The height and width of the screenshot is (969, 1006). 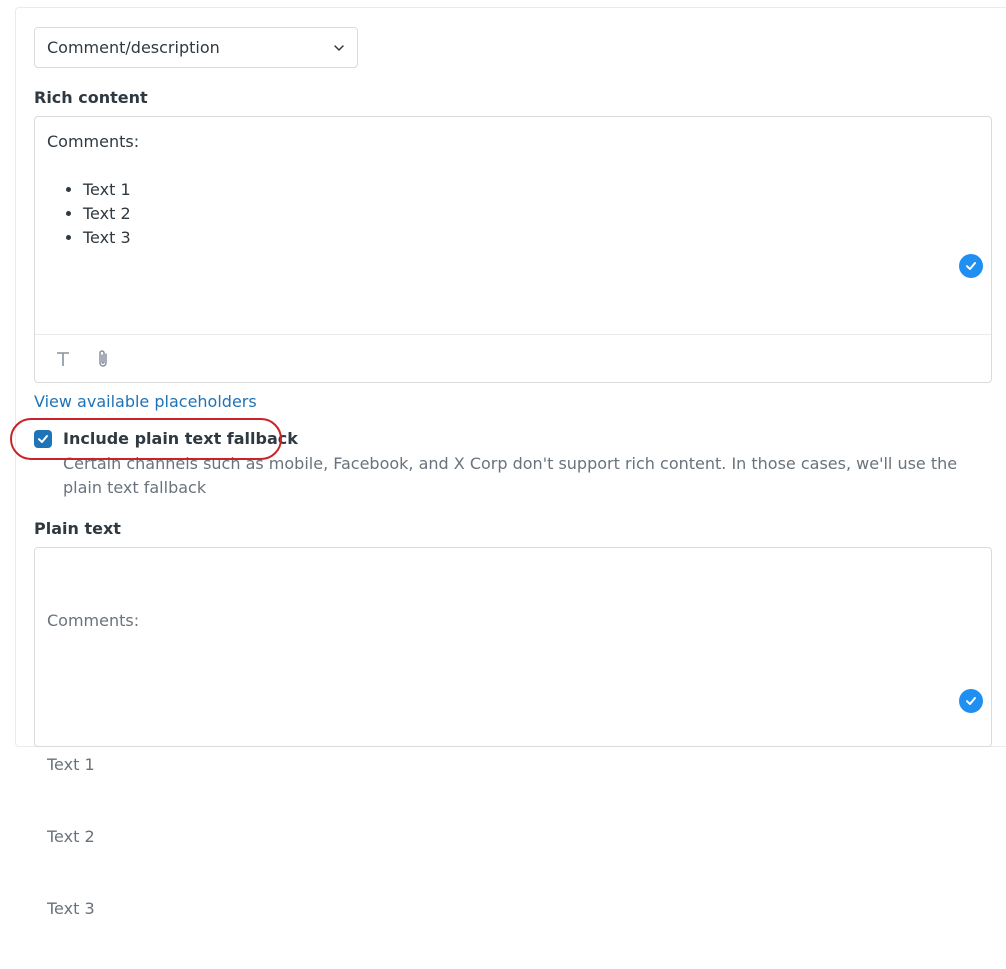 I want to click on field-type-select: Comment/description, so click(x=196, y=47).